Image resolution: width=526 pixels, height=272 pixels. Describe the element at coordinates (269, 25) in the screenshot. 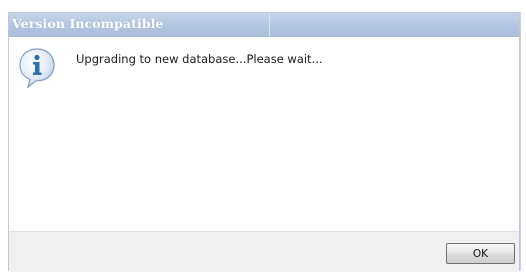

I see `titlebar-divider` at that location.